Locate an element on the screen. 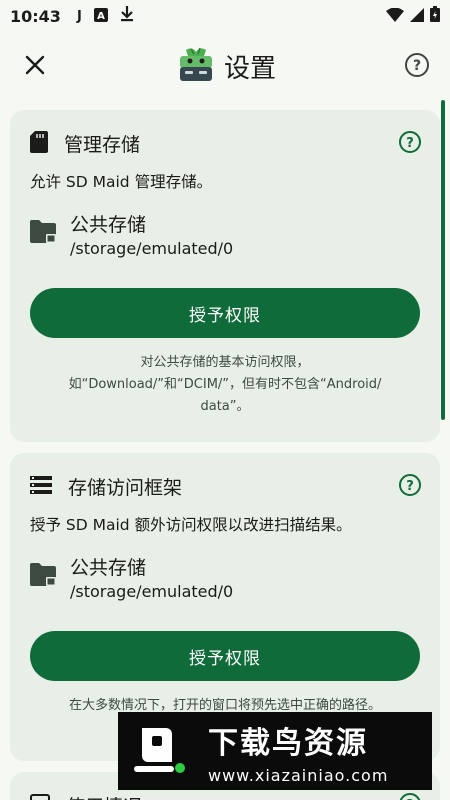 Image resolution: width=450 pixels, height=800 pixels. status-time: 10:43 is located at coordinates (35, 16).